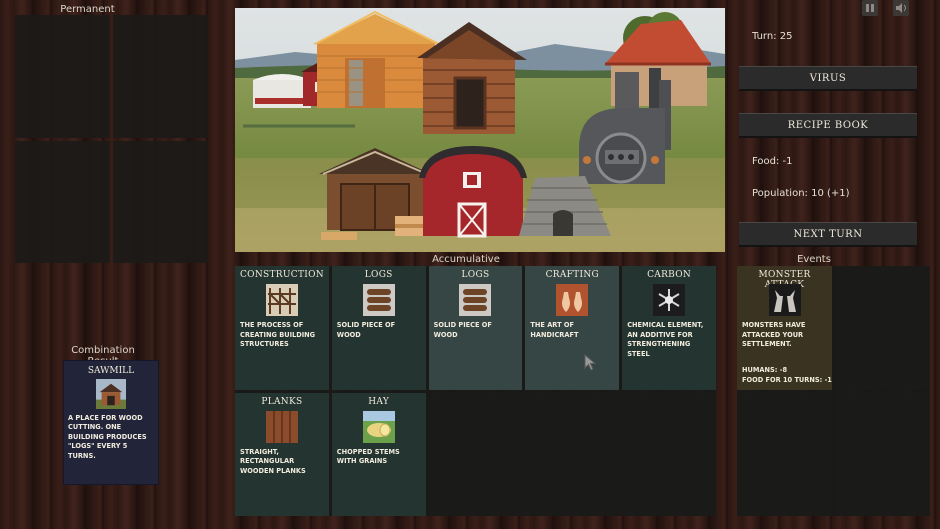  Describe the element at coordinates (784, 280) in the screenshot. I see `card-title: MONSTER ATTACK` at that location.